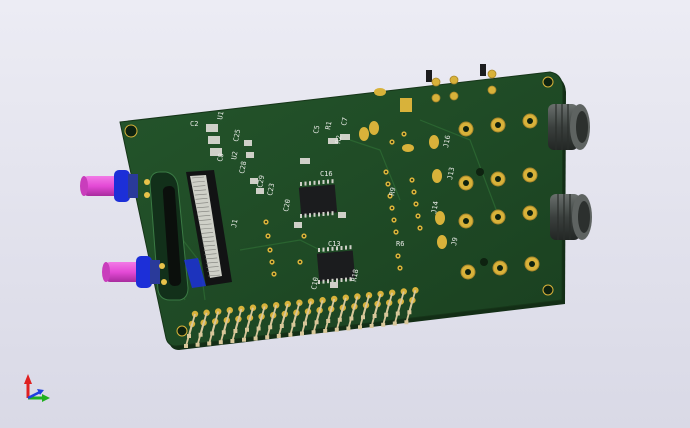 The height and width of the screenshot is (428, 690). I want to click on silk-r9: R9, so click(392, 192).